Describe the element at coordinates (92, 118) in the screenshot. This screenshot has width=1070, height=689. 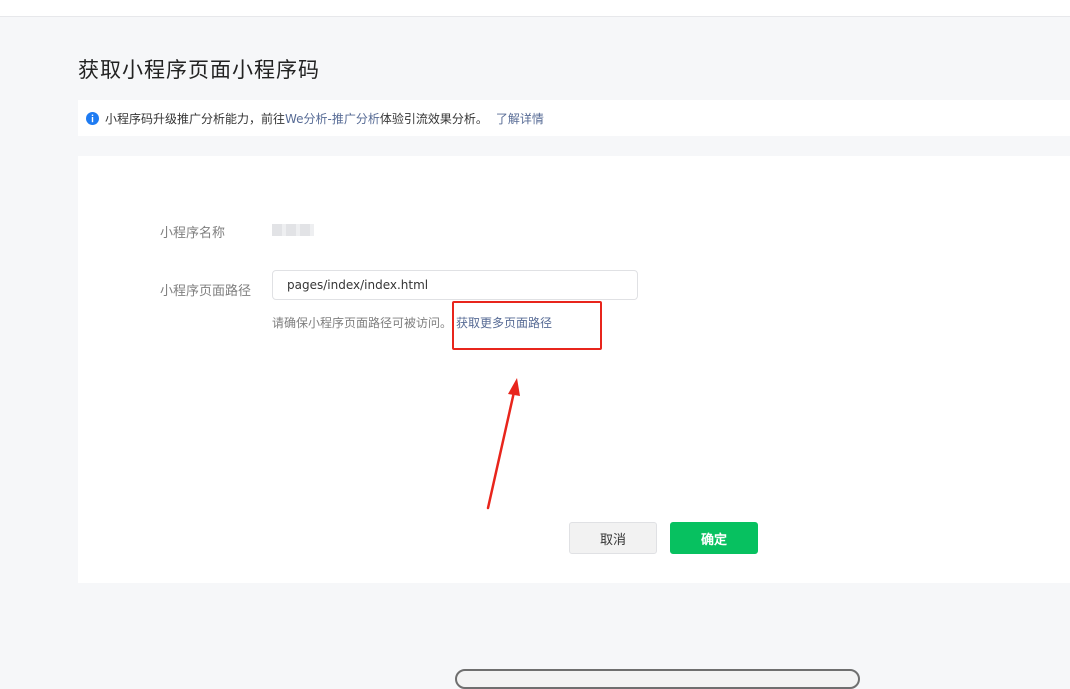
I see `info-icon` at that location.